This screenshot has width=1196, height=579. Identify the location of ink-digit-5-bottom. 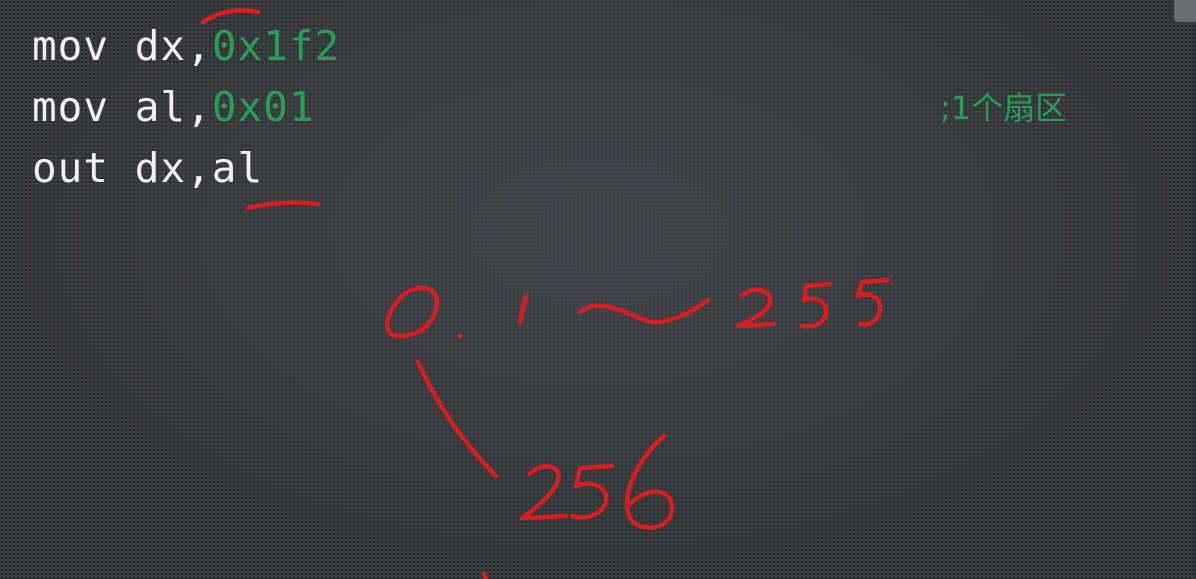
(592, 491).